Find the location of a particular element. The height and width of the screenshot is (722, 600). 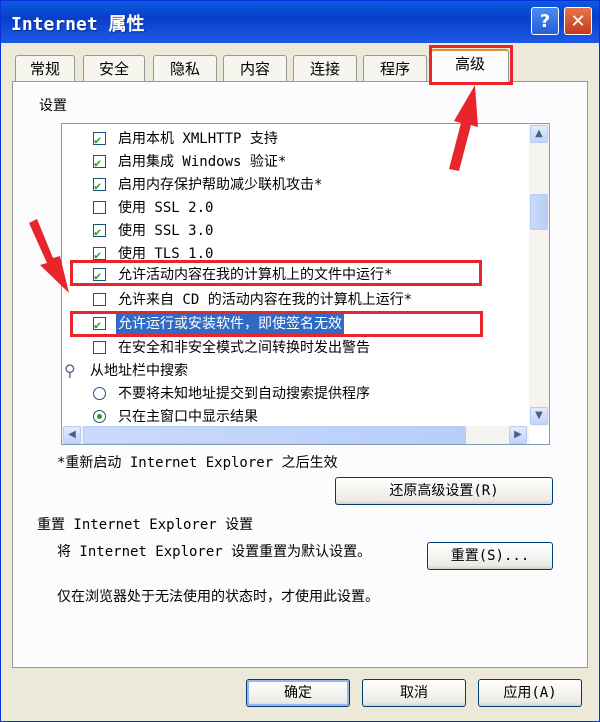

scroll-right-button: ▶ is located at coordinates (518, 435).